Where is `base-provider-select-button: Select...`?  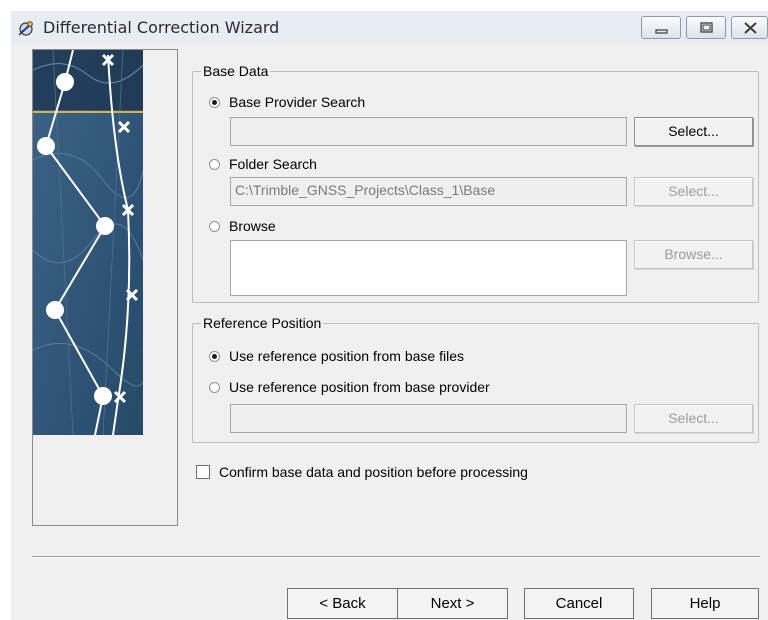 base-provider-select-button: Select... is located at coordinates (693, 131).